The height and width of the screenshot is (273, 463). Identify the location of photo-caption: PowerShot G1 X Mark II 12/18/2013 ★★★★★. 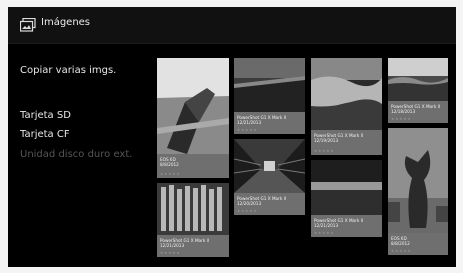
(418, 112).